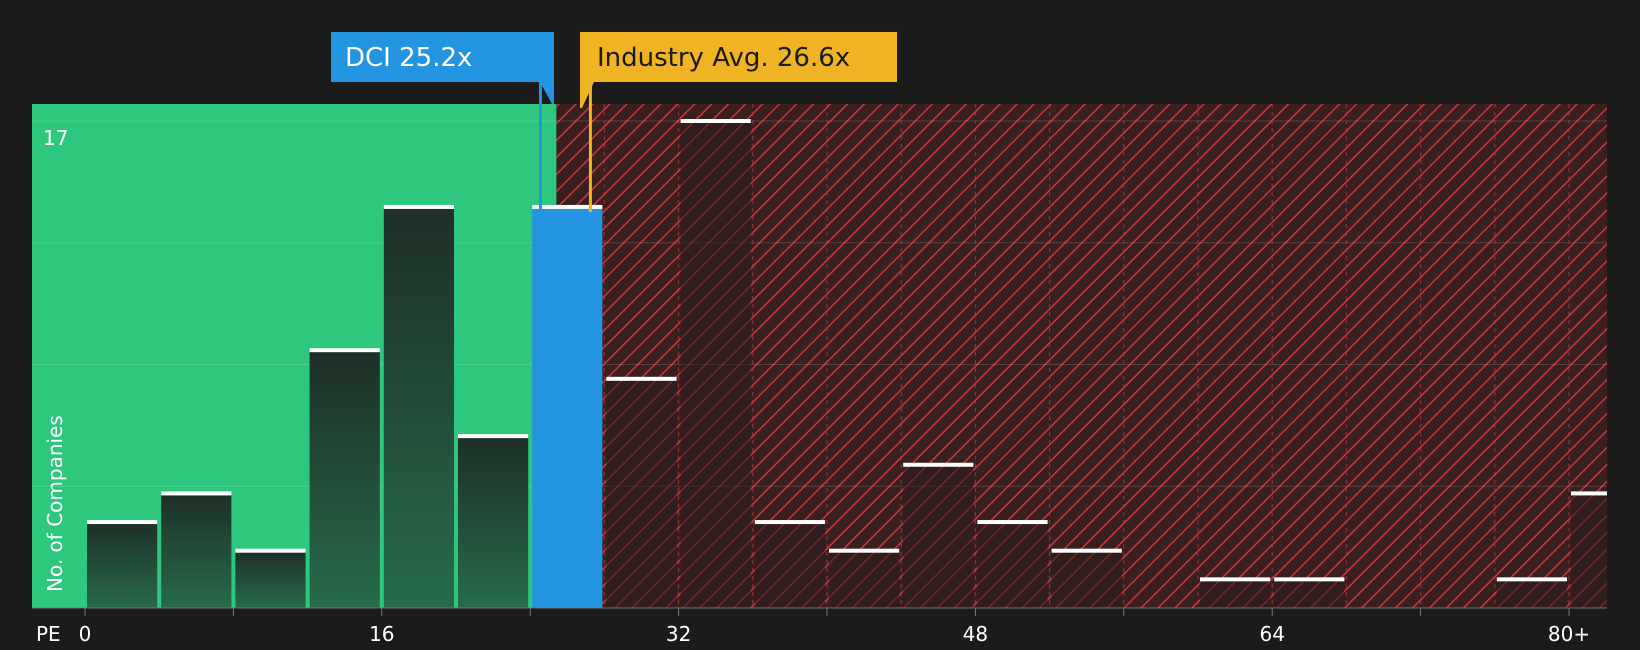 This screenshot has height=650, width=1640. Describe the element at coordinates (1271, 634) in the screenshot. I see `x-tick-label: 64` at that location.